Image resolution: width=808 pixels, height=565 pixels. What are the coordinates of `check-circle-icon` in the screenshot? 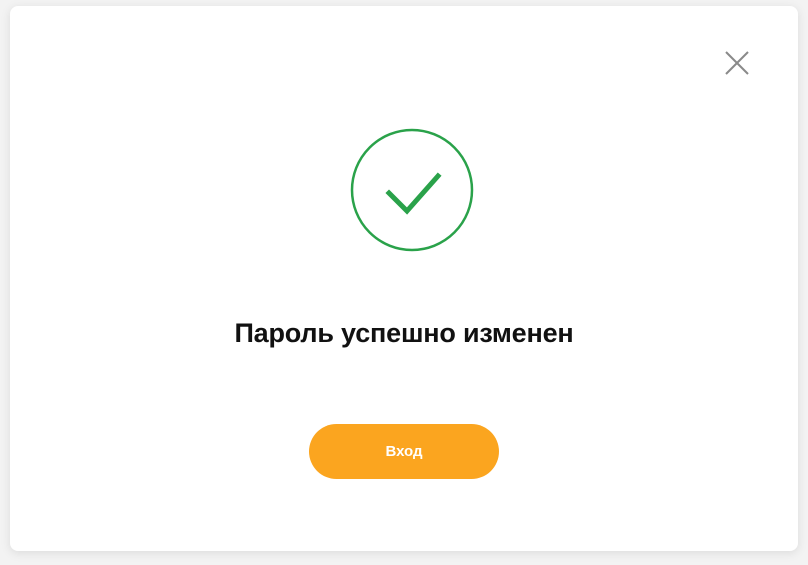 It's located at (412, 190).